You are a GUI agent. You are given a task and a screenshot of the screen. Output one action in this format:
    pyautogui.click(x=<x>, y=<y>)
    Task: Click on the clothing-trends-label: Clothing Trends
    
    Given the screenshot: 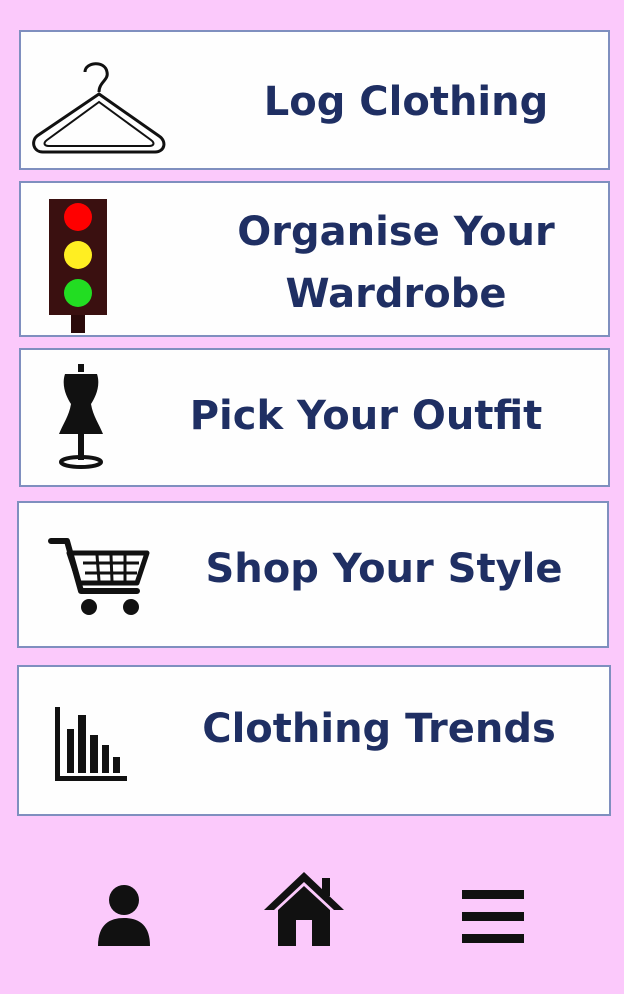 What is the action you would take?
    pyautogui.click(x=379, y=729)
    